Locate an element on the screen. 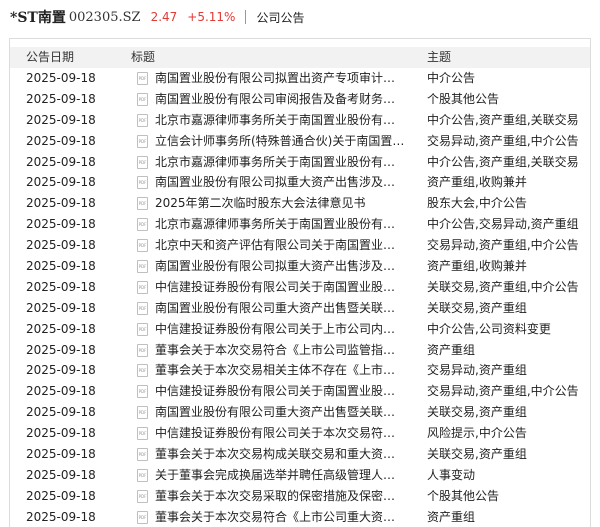 This screenshot has height=527, width=600. stock-name: *ST南置 is located at coordinates (38, 17).